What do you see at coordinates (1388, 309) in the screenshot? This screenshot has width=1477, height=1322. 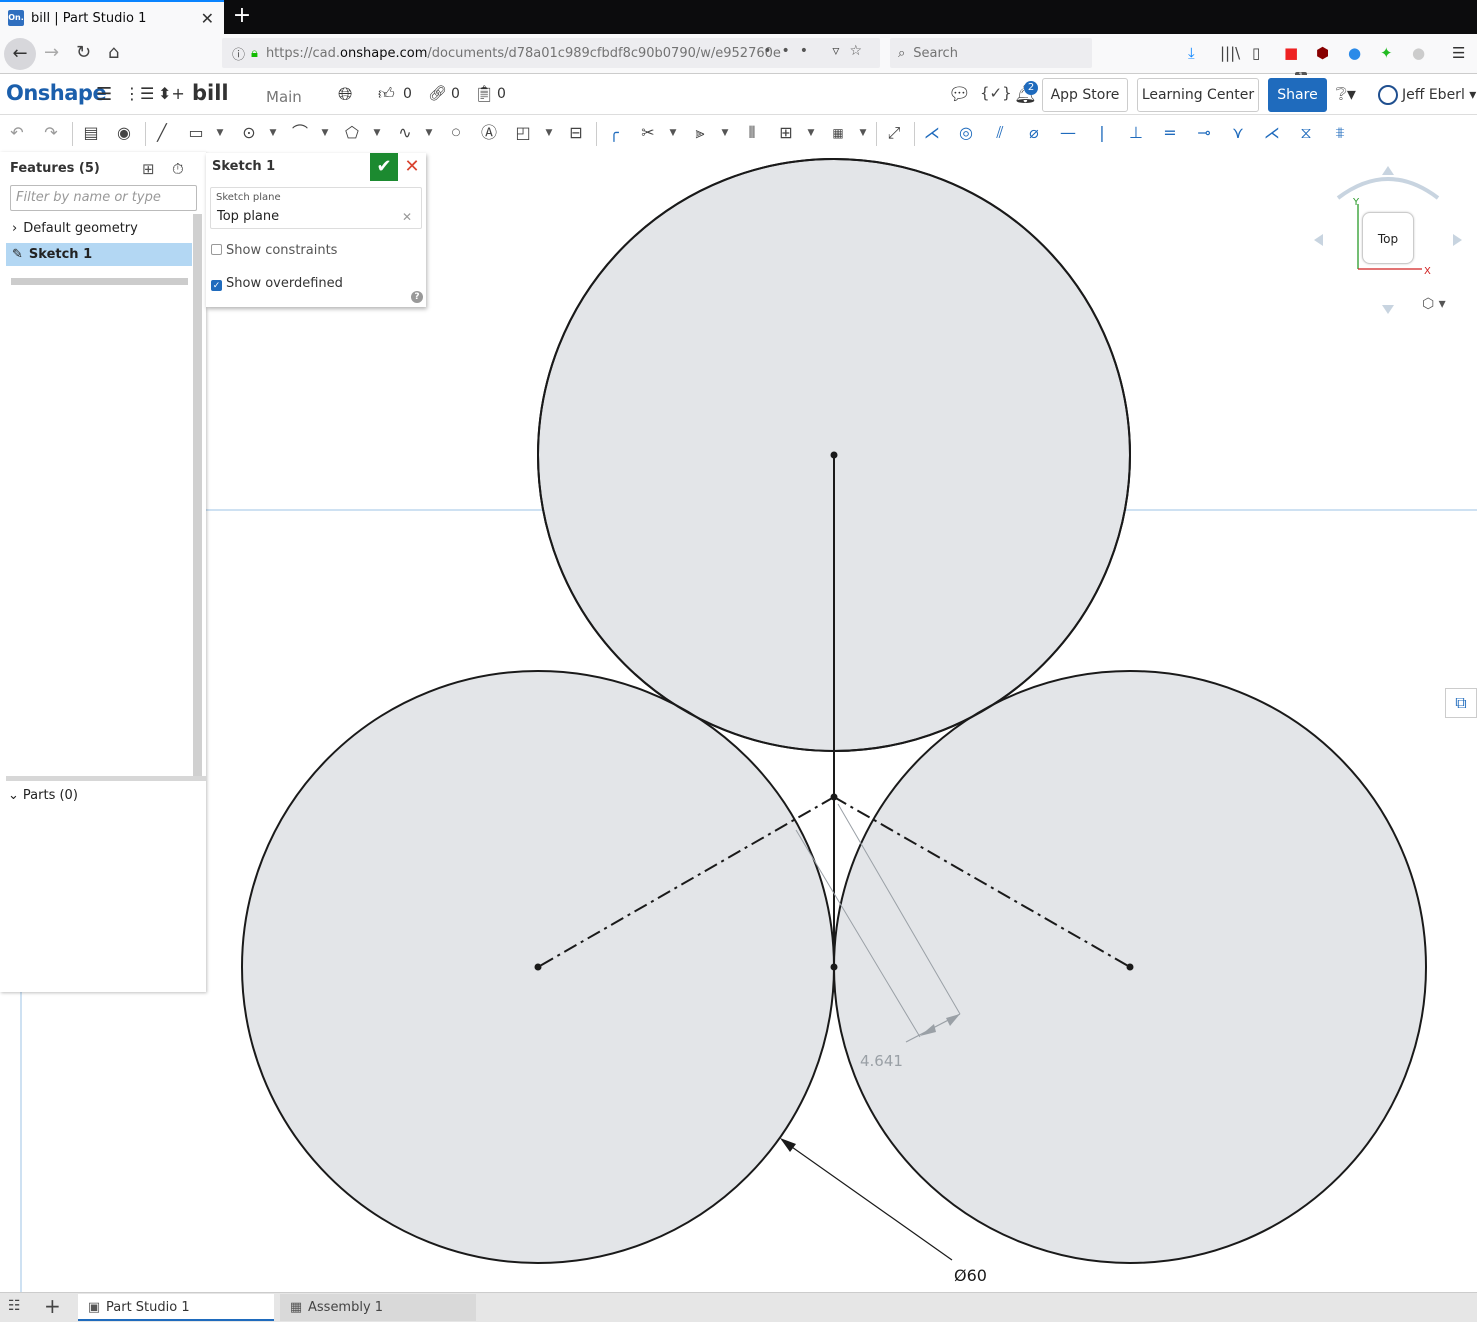 I see `arrow-down-icon` at bounding box center [1388, 309].